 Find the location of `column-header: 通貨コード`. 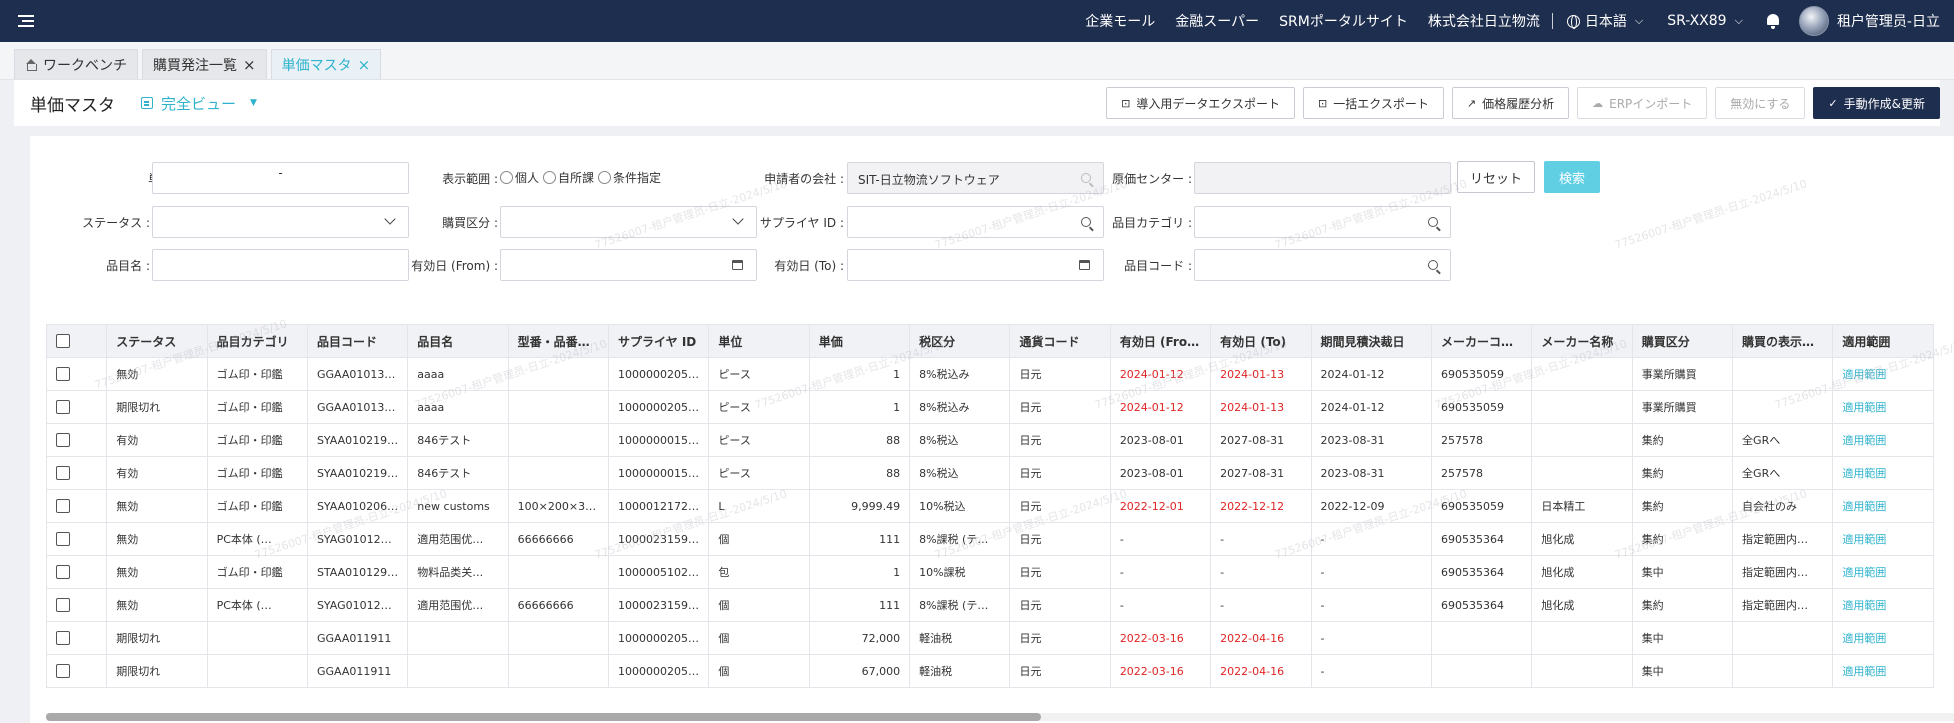

column-header: 通貨コード is located at coordinates (1060, 341).